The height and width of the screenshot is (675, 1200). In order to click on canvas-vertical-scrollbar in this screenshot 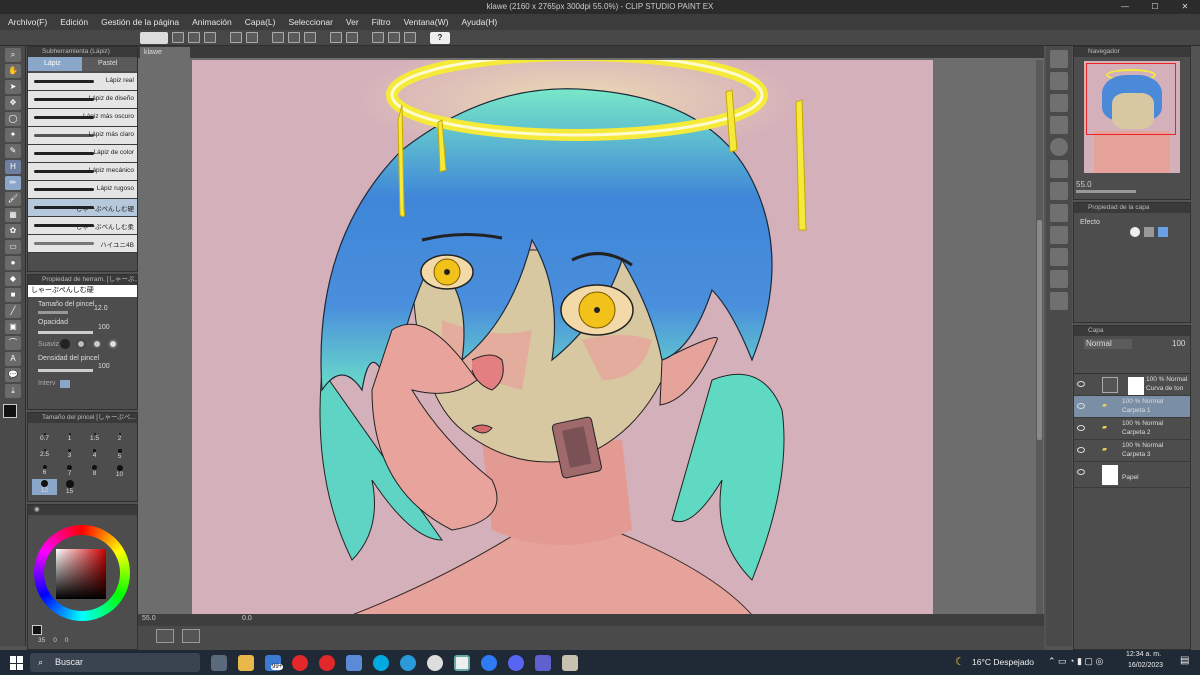, I will do `click(1039, 337)`.